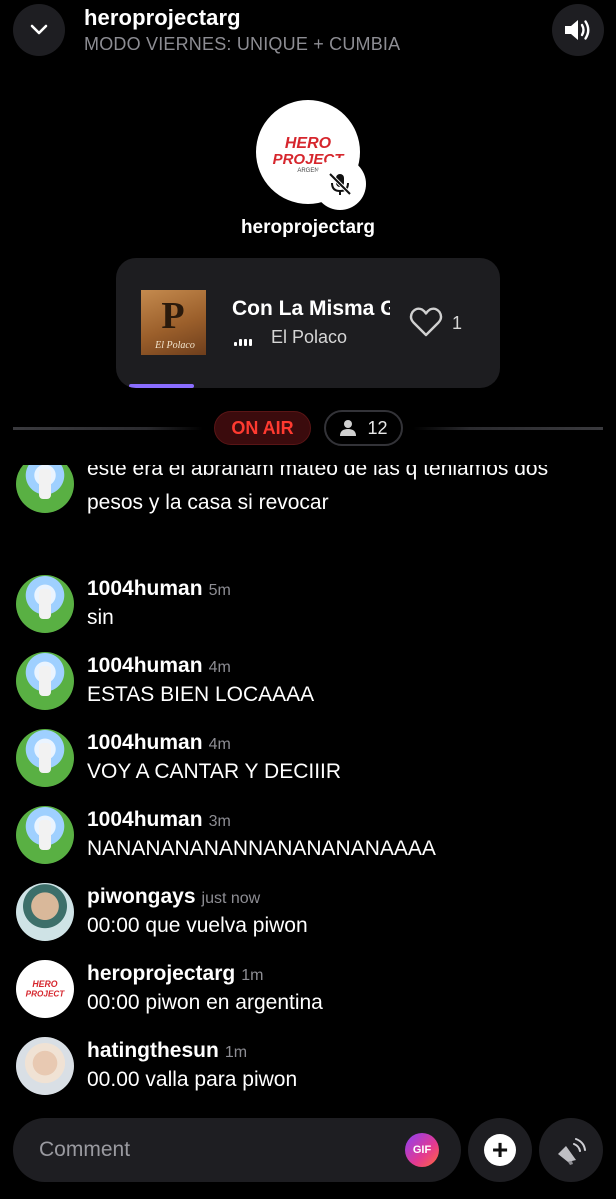 This screenshot has height=1199, width=616. I want to click on heart-icon, so click(426, 322).